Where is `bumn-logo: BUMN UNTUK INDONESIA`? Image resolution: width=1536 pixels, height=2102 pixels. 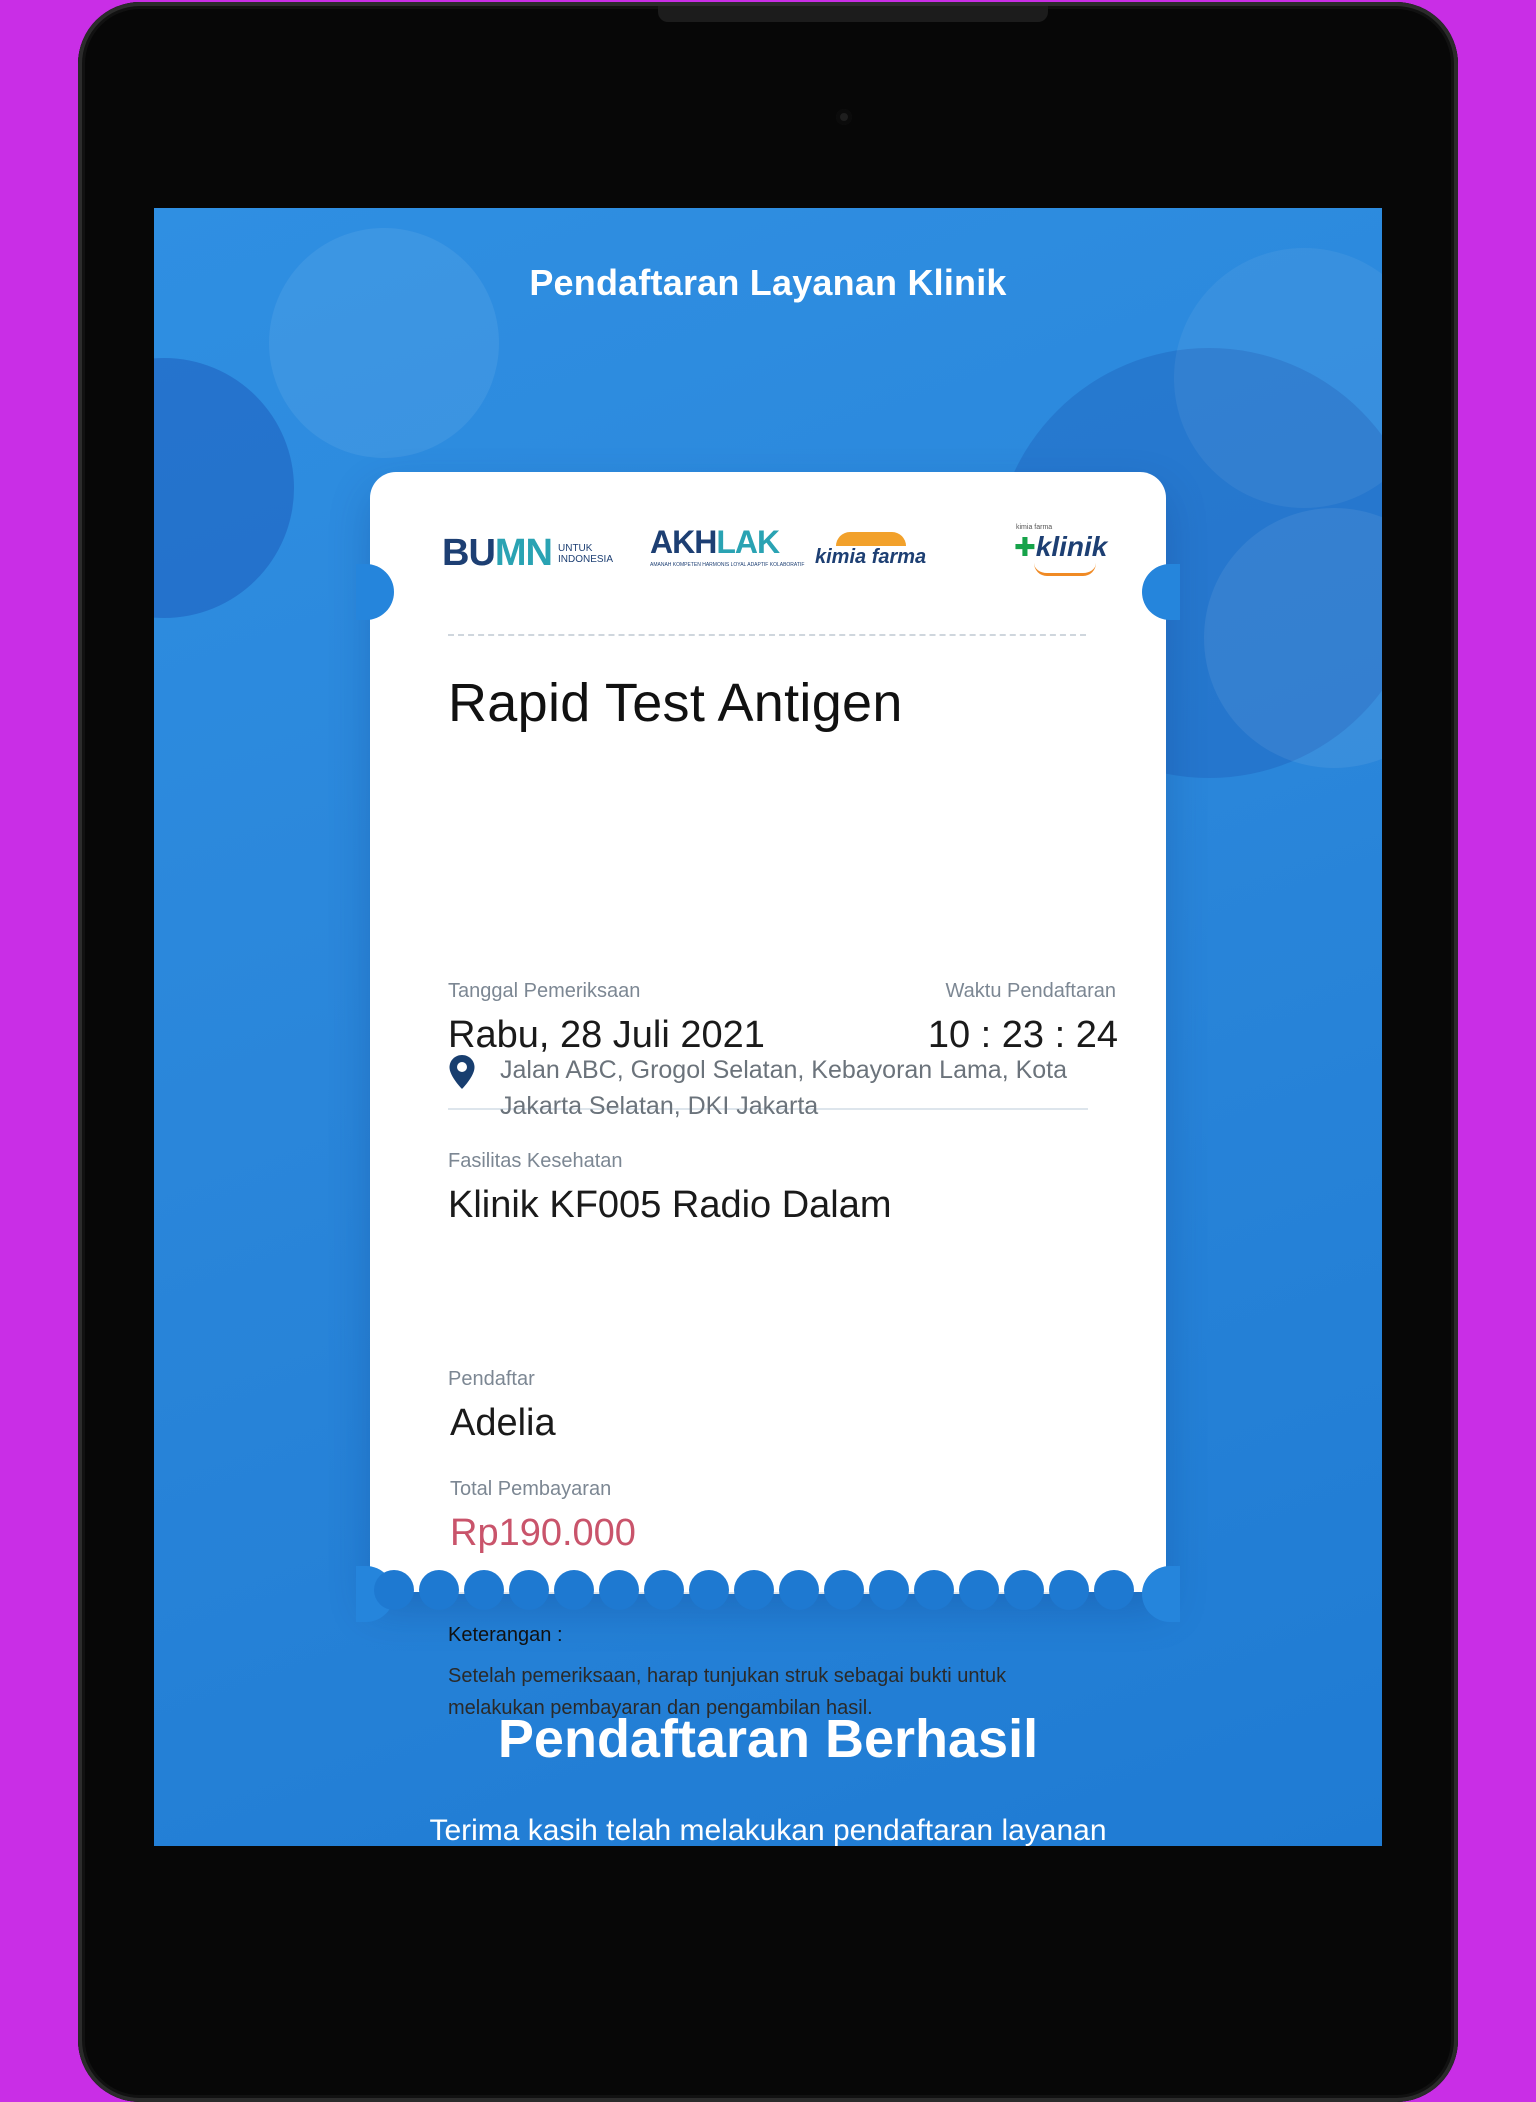
bumn-logo: BUMN UNTUK INDONESIA is located at coordinates (528, 553).